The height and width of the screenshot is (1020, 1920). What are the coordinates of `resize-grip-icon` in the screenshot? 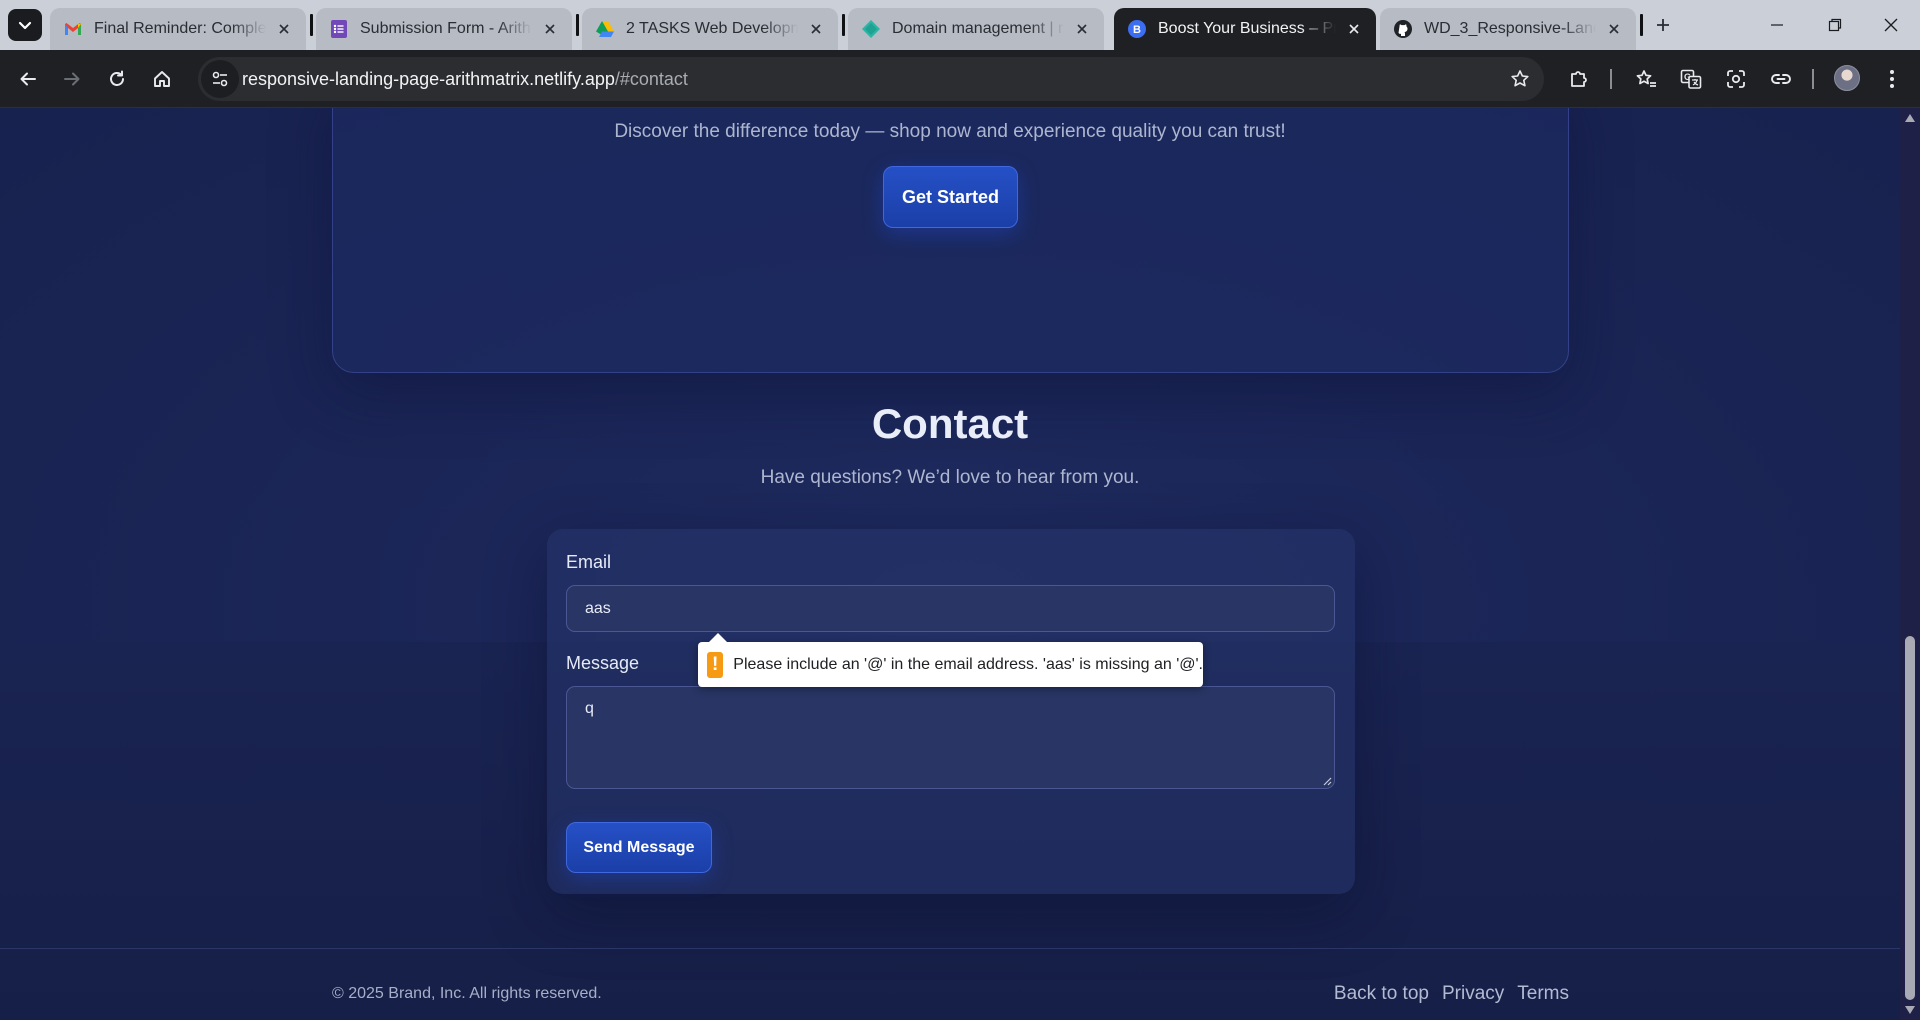 It's located at (1327, 781).